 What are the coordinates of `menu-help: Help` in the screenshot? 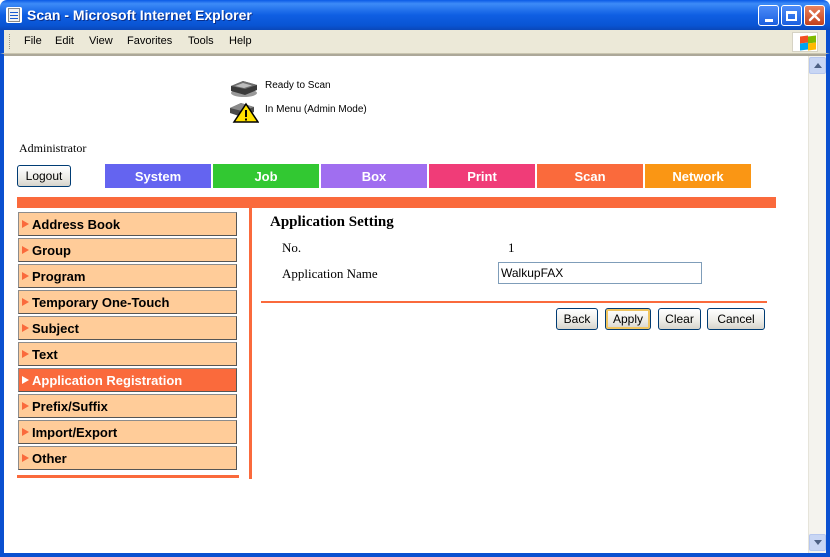 It's located at (240, 41).